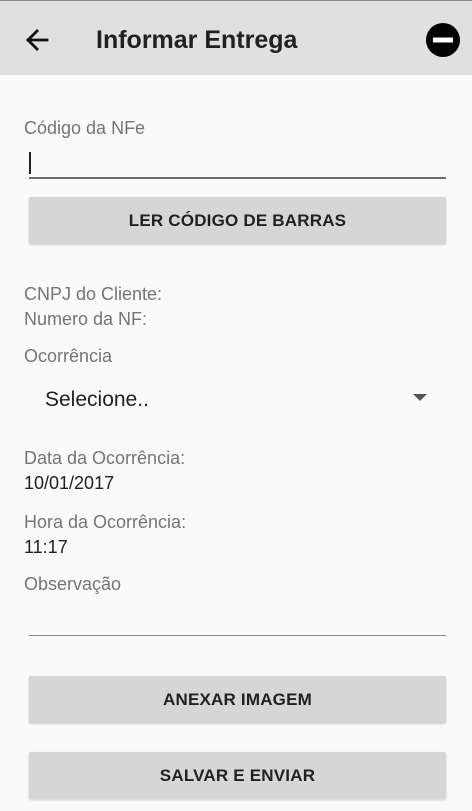 The height and width of the screenshot is (811, 472). Describe the element at coordinates (105, 522) in the screenshot. I see `occurrence-time-label: Hora da Ocorrência:` at that location.